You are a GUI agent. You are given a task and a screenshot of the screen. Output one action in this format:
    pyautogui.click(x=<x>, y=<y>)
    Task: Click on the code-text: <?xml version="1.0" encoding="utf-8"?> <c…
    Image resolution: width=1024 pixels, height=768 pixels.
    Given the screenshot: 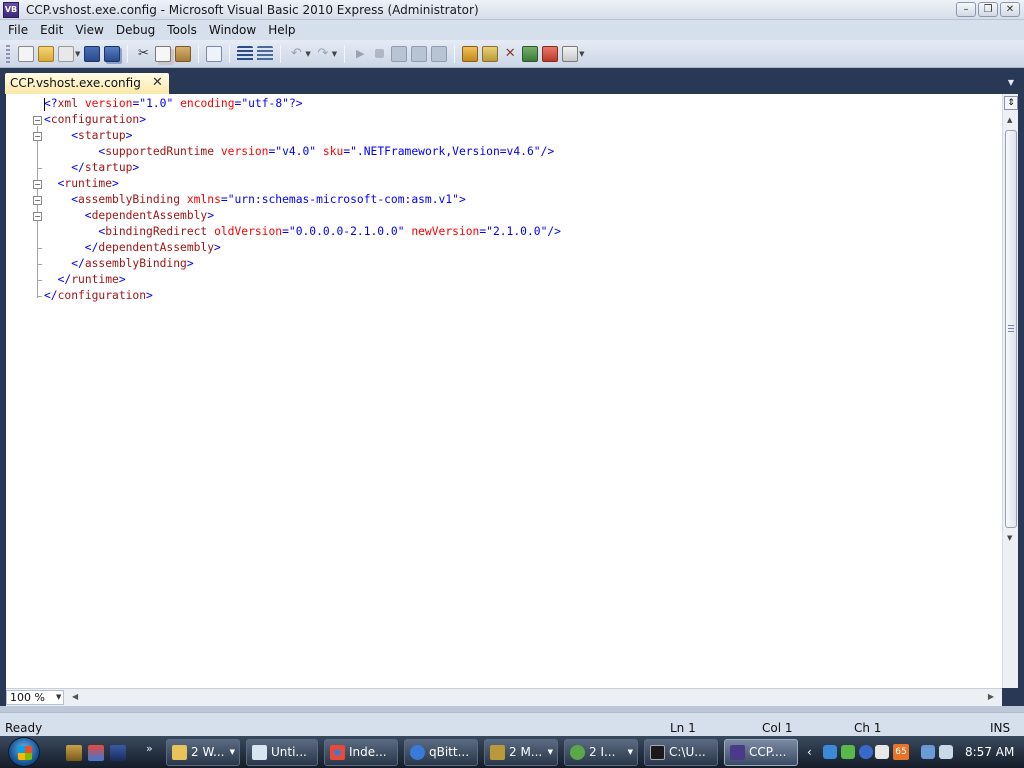 What is the action you would take?
    pyautogui.click(x=302, y=200)
    